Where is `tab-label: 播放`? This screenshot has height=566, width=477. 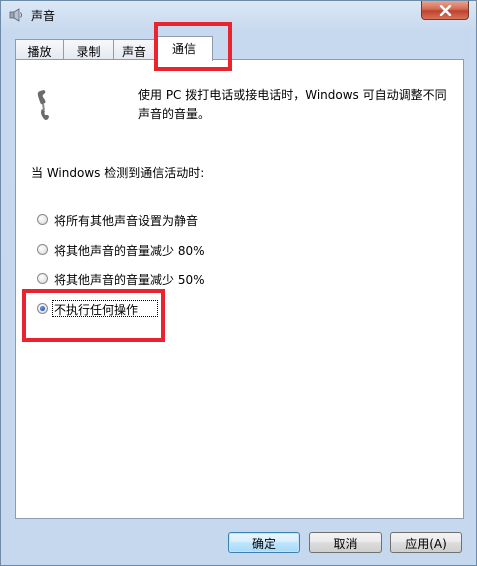
tab-label: 播放 is located at coordinates (39, 52).